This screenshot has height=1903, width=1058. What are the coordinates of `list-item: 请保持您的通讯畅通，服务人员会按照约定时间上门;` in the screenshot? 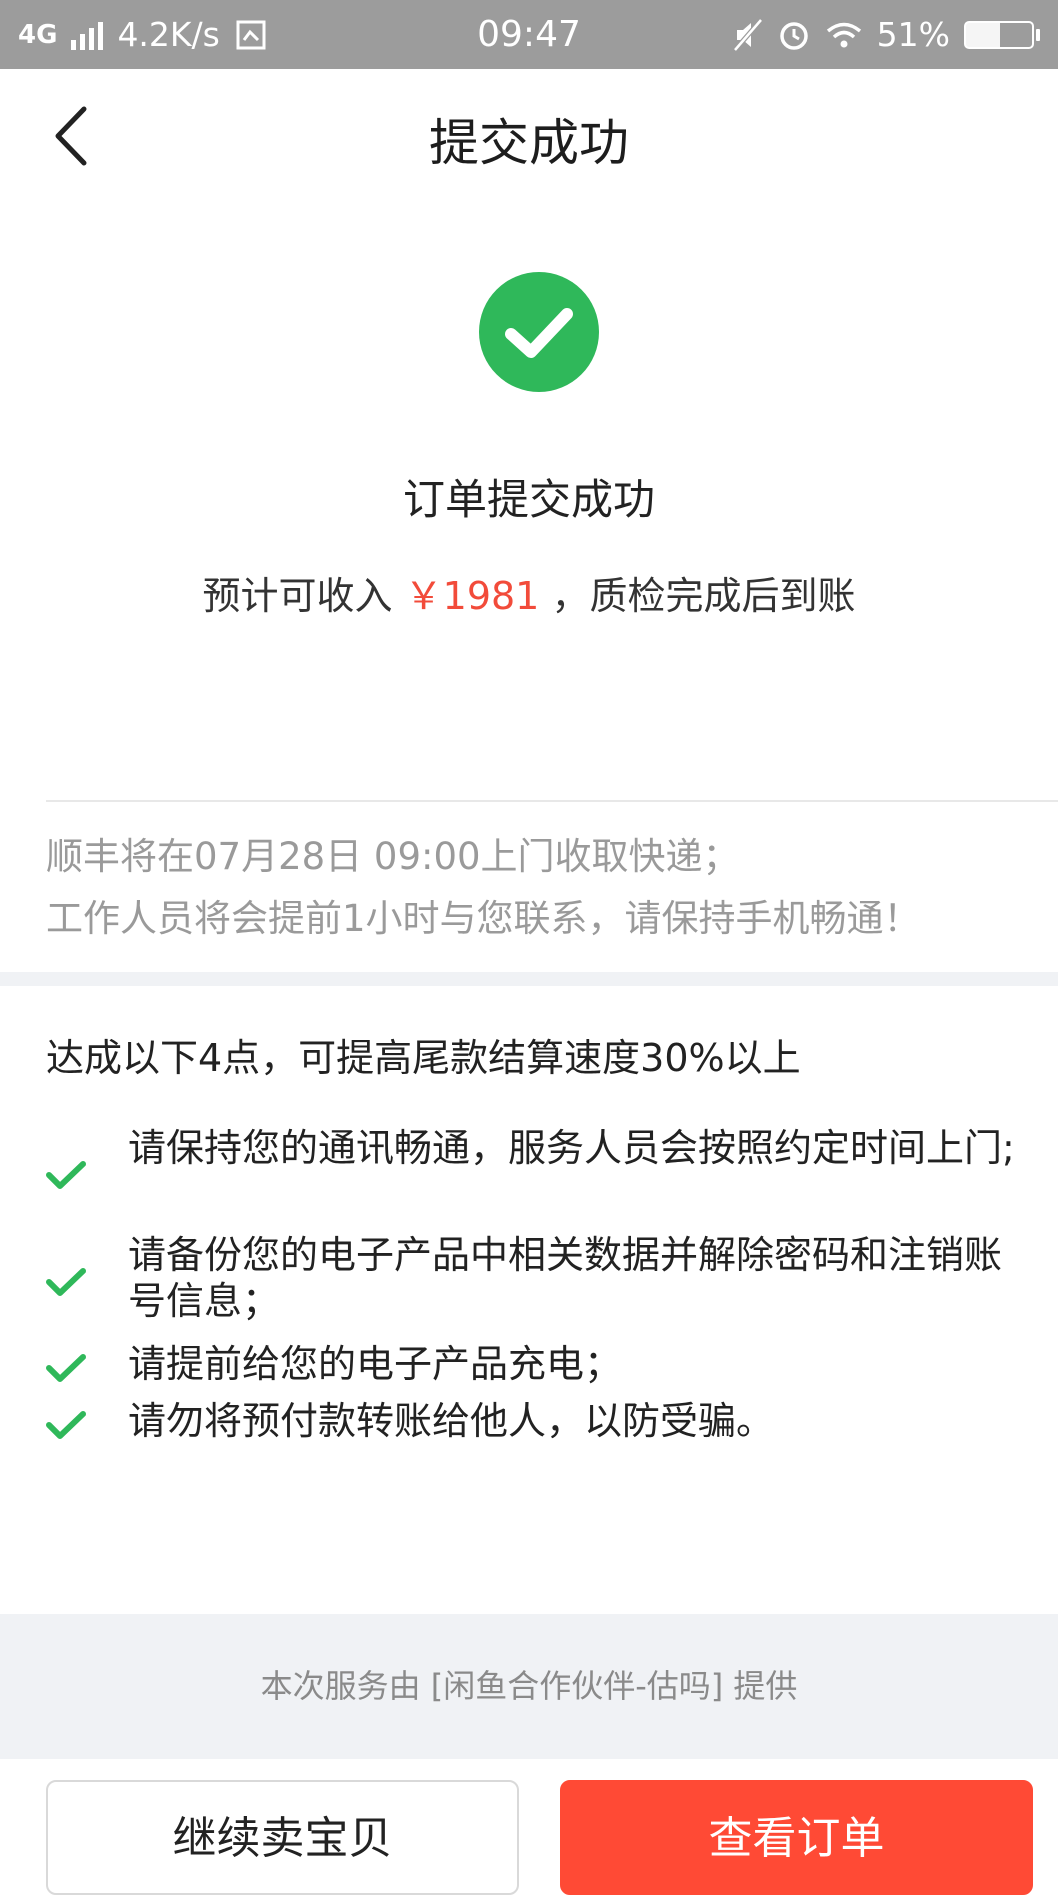 It's located at (531, 1178).